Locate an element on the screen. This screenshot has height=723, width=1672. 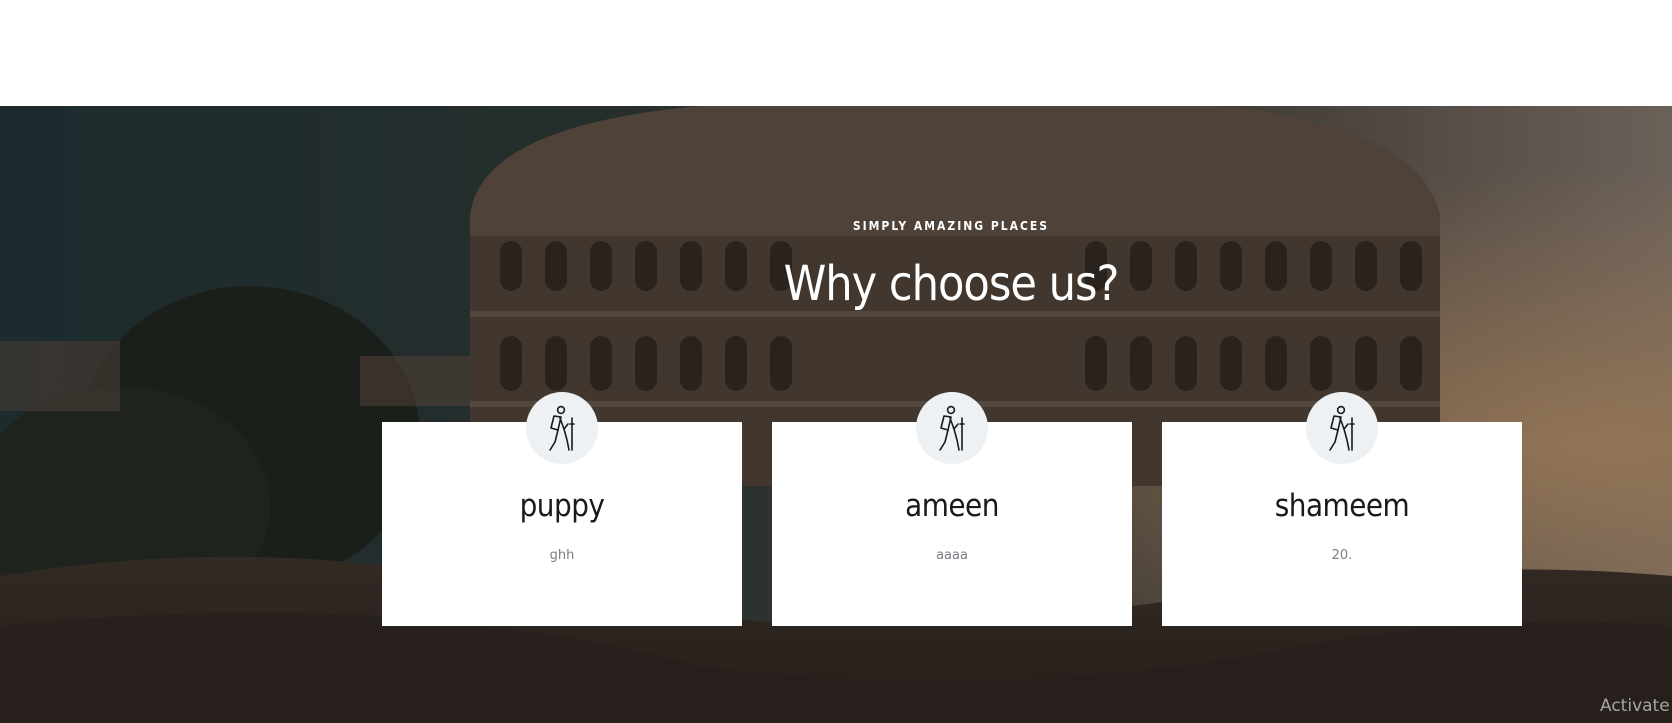
section-eyebrow: SIMPLY AMAZING PLACES is located at coordinates (951, 226).